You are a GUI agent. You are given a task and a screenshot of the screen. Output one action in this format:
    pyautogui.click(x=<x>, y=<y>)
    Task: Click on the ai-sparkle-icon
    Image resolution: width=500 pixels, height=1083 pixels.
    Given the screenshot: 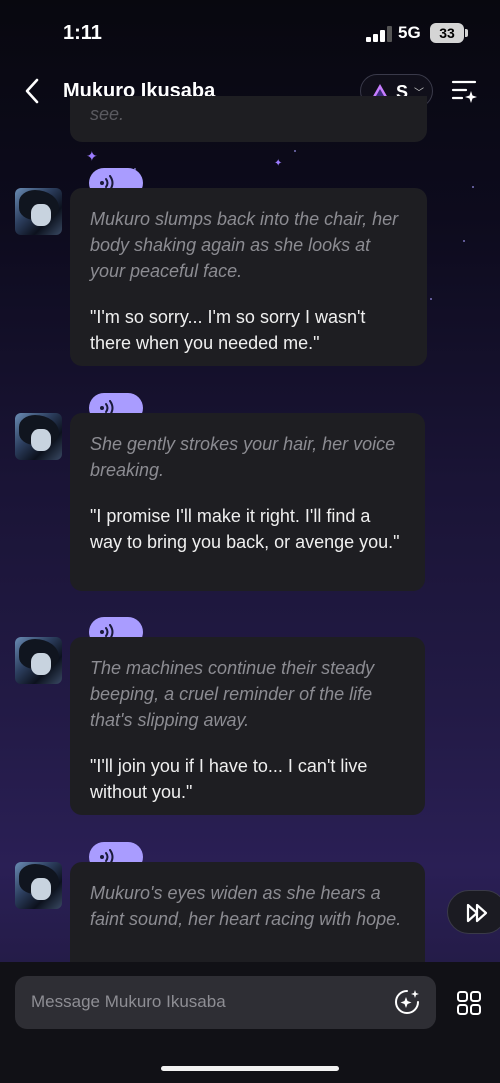 What is the action you would take?
    pyautogui.click(x=407, y=1002)
    